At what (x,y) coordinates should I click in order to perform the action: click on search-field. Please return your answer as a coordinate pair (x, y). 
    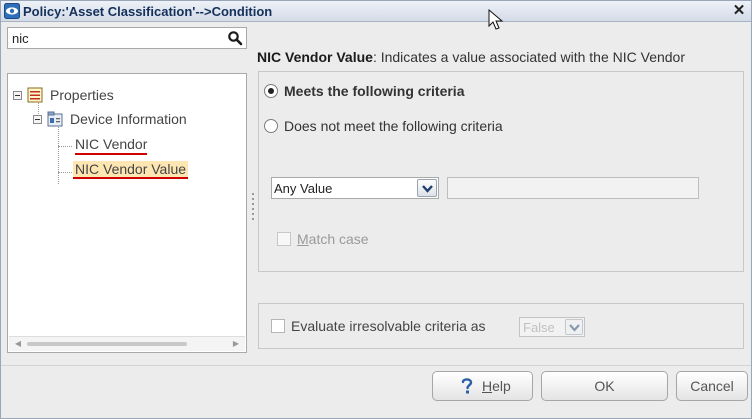
    Looking at the image, I should click on (127, 38).